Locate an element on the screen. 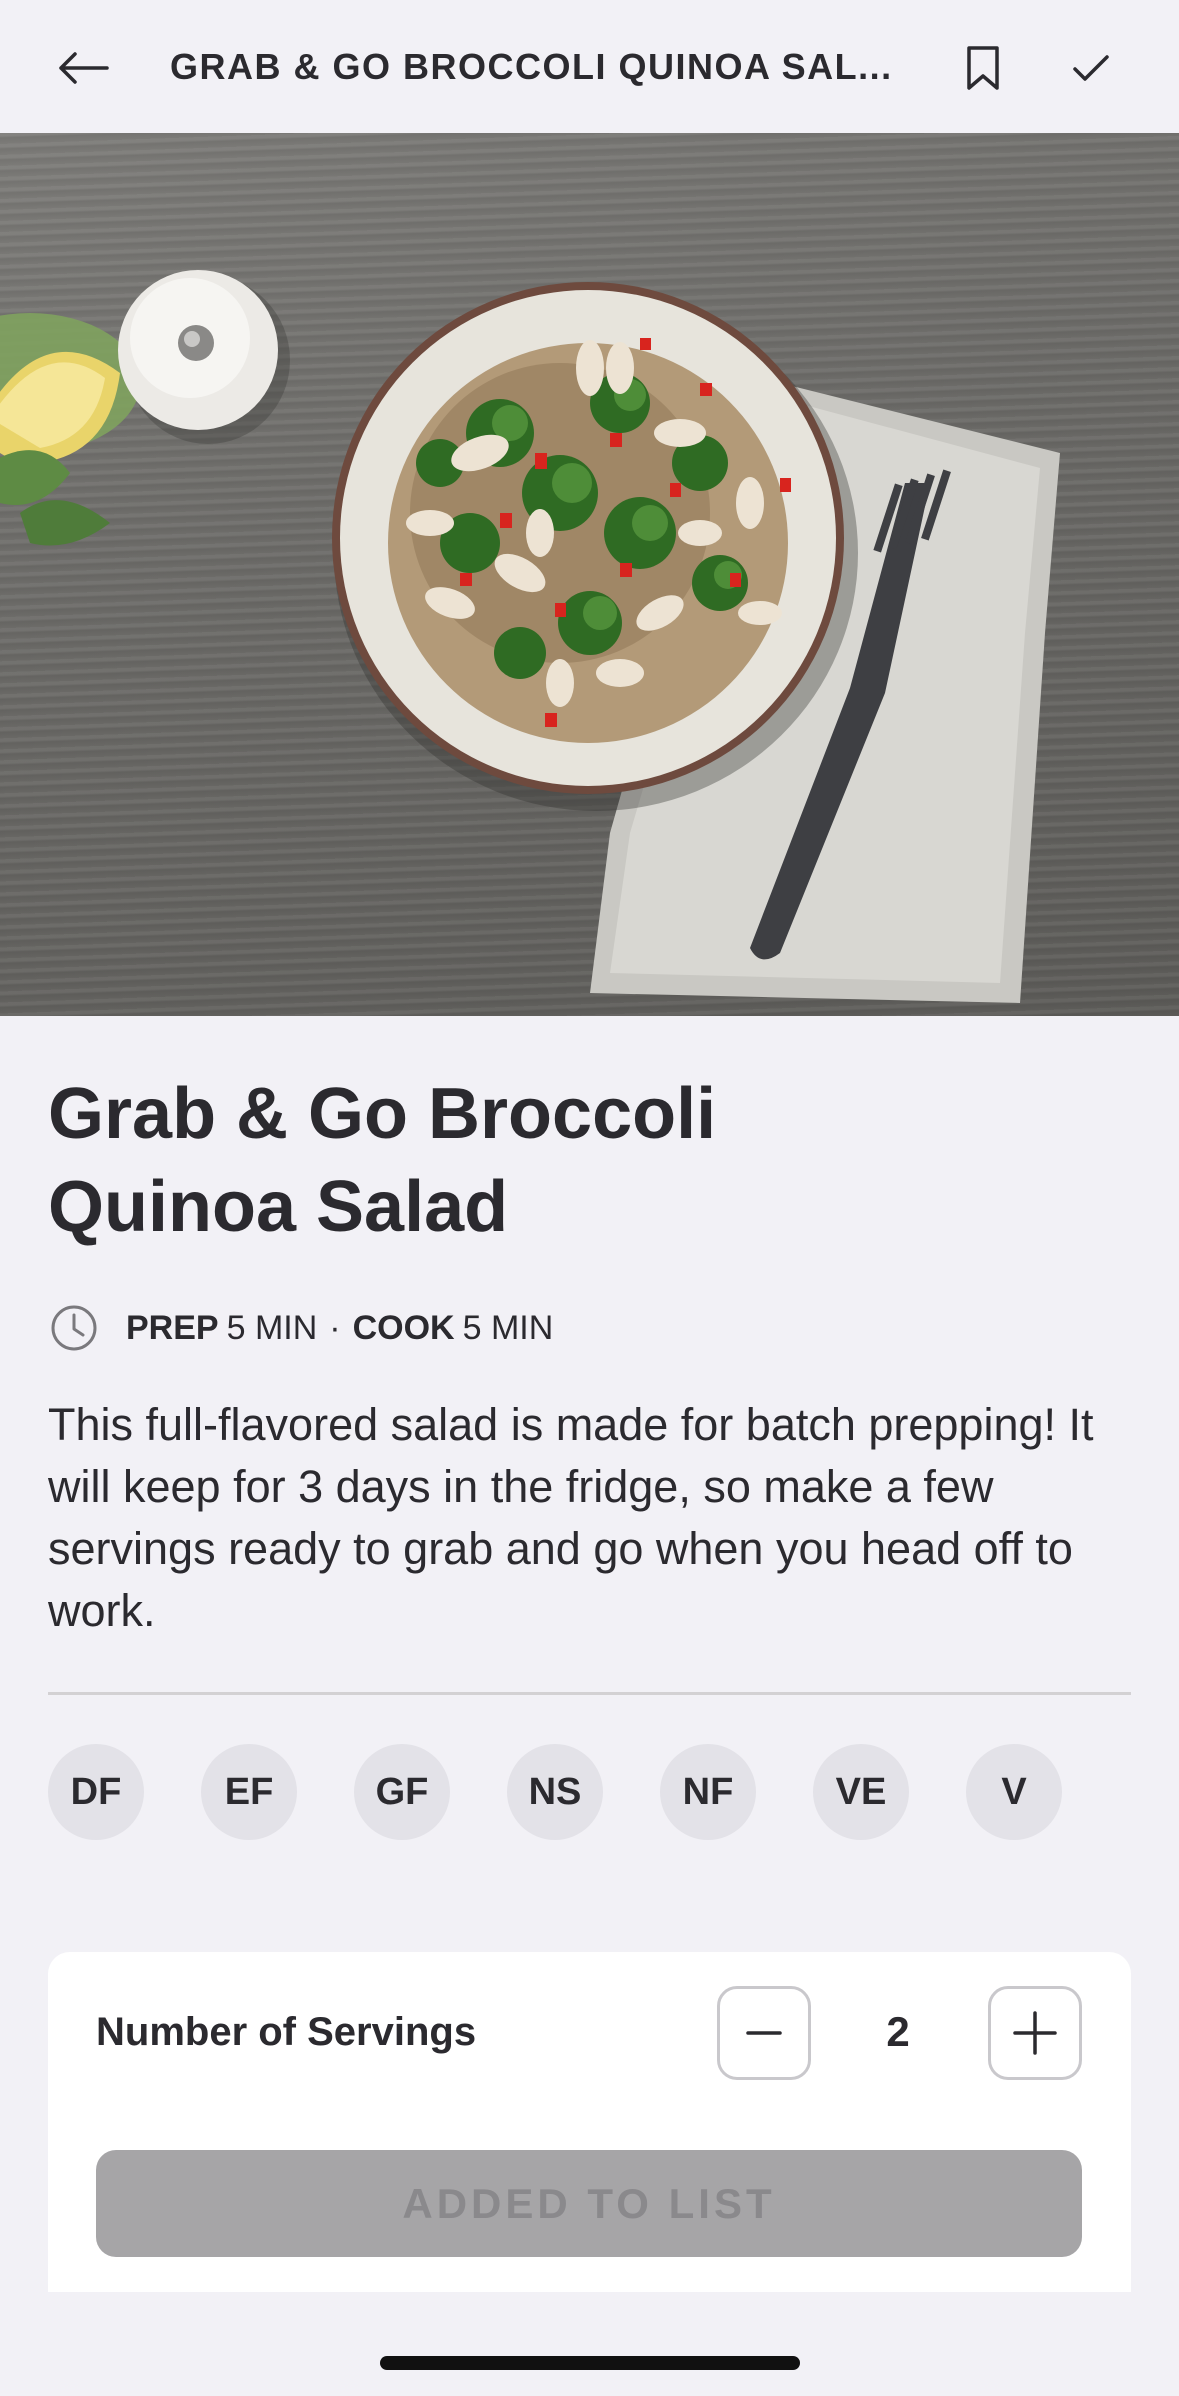 This screenshot has width=1179, height=2396. diet-badge-ns: NS is located at coordinates (555, 1792).